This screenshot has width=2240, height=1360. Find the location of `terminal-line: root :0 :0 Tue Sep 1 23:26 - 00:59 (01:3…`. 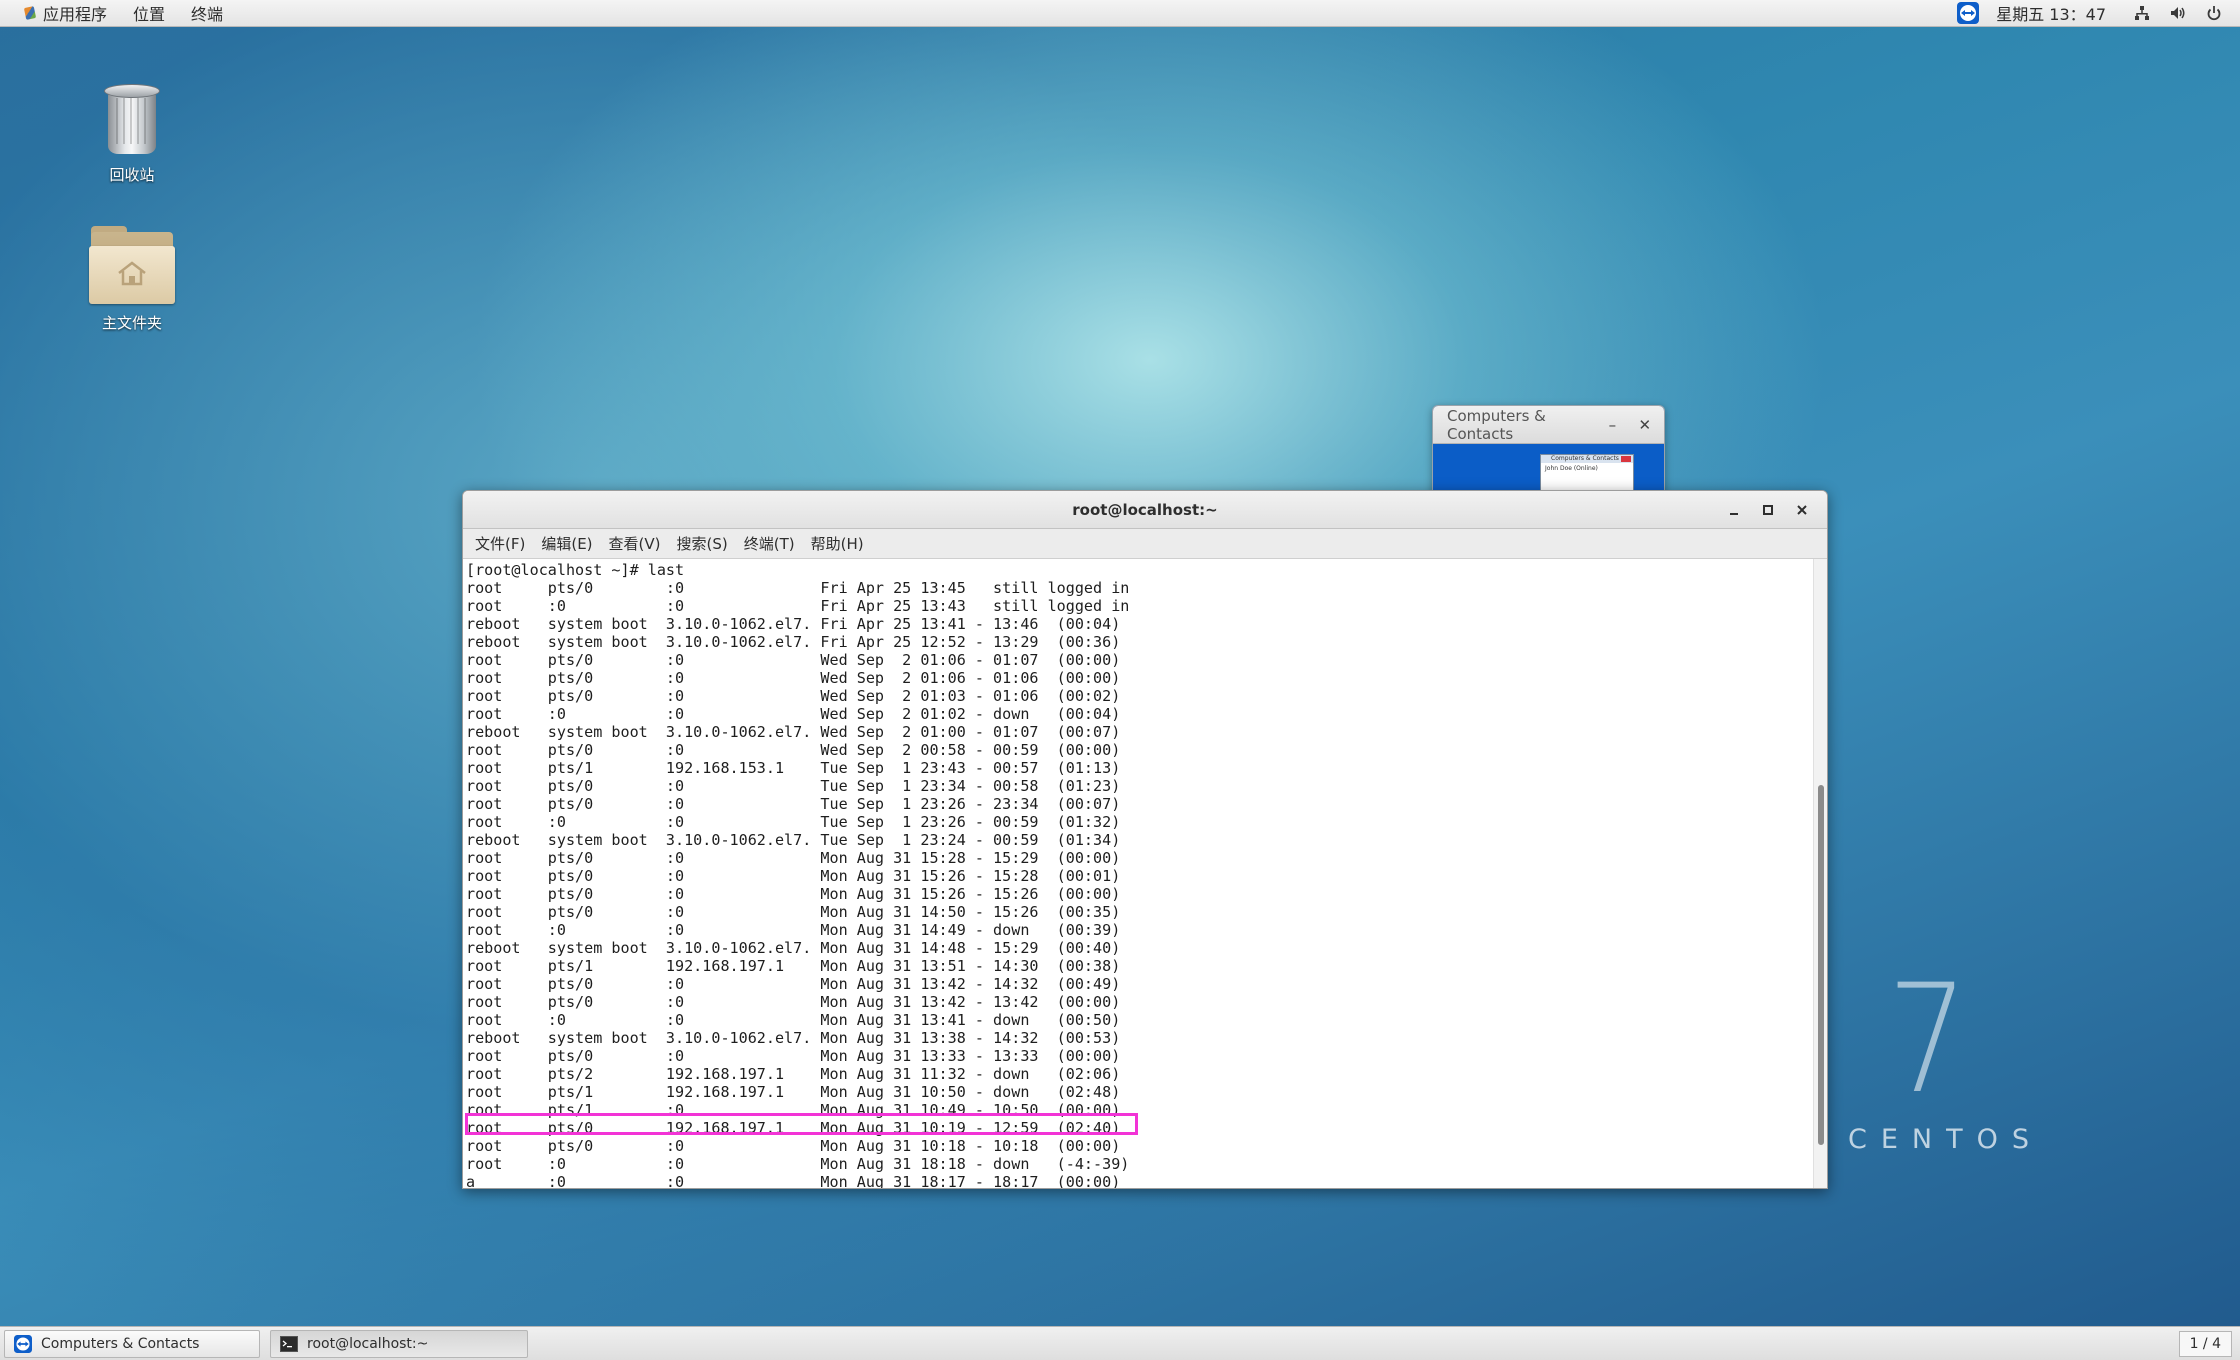

terminal-line: root :0 :0 Tue Sep 1 23:26 - 00:59 (01:3… is located at coordinates (793, 822).